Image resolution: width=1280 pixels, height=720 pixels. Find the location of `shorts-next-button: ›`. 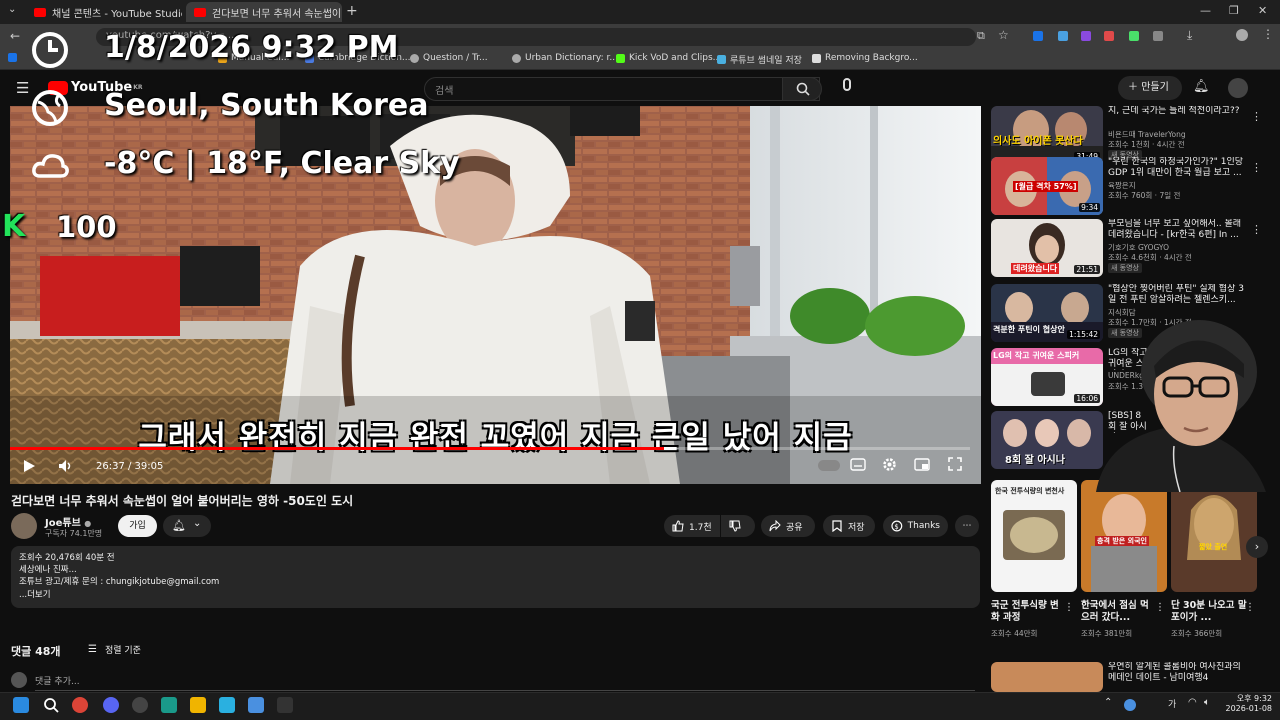

shorts-next-button: › is located at coordinates (1257, 547).